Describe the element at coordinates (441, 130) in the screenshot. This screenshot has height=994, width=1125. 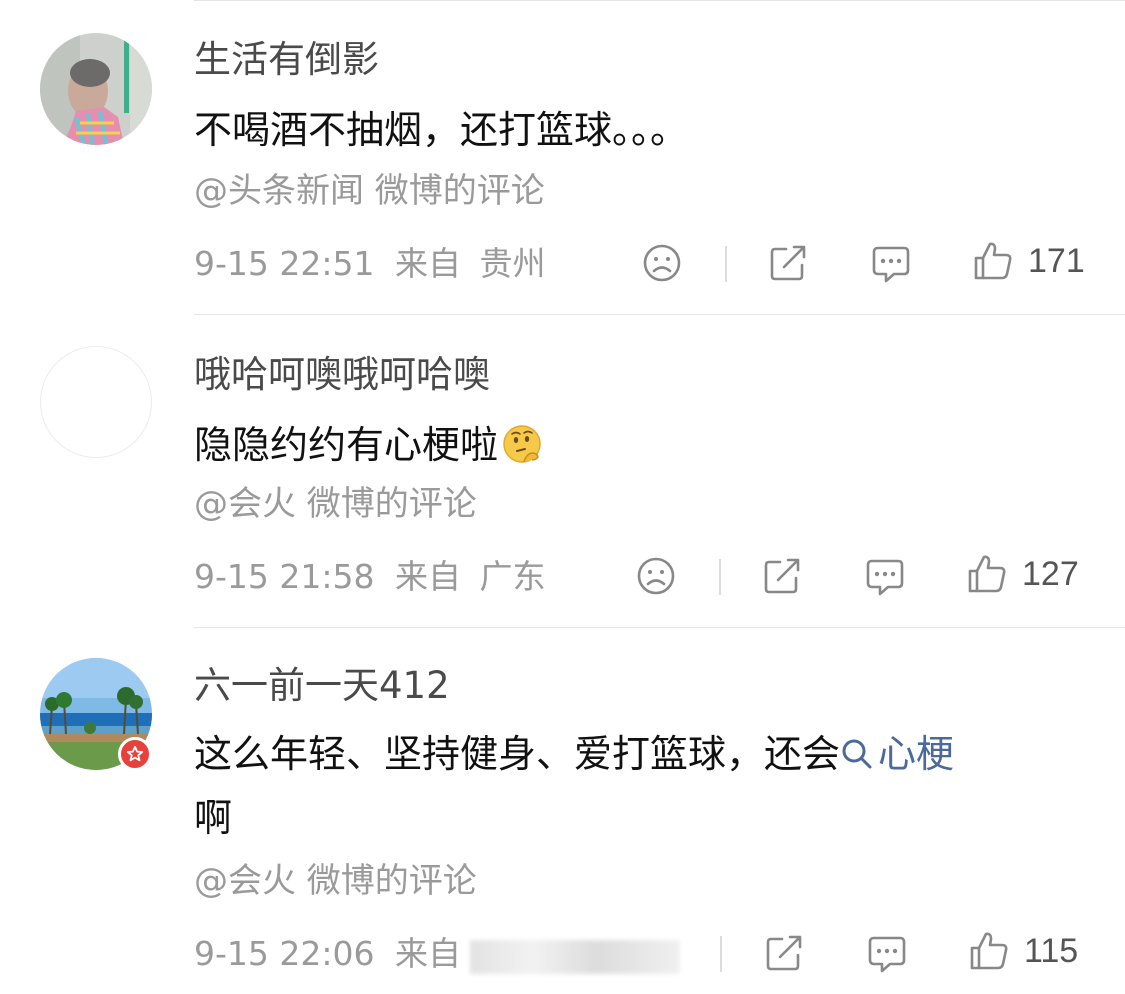
I see `comment-text-content: 不喝酒不抽烟，还打篮球。。。` at that location.